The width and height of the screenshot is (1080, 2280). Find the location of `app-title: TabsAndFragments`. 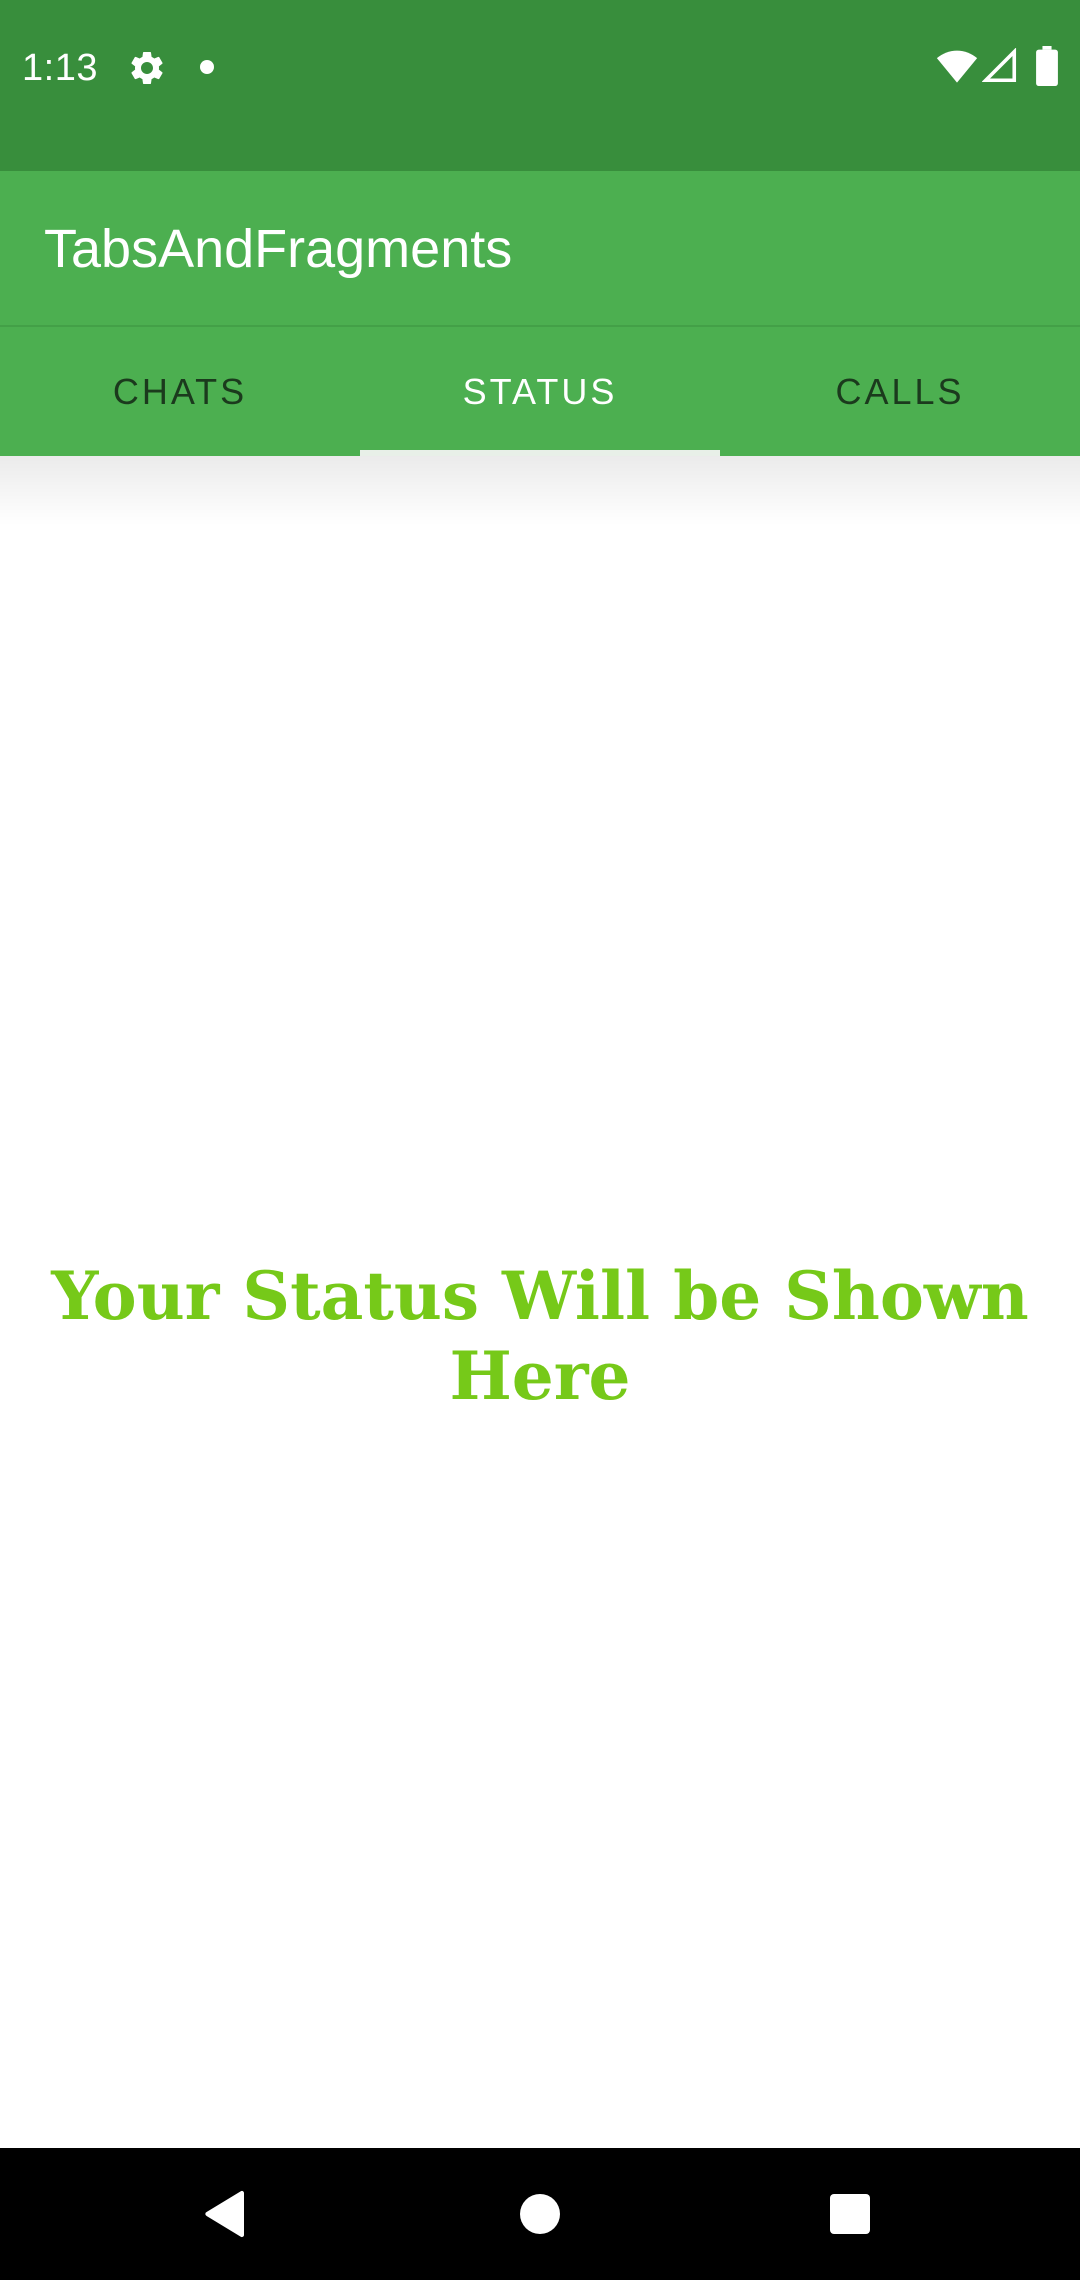

app-title: TabsAndFragments is located at coordinates (278, 249).